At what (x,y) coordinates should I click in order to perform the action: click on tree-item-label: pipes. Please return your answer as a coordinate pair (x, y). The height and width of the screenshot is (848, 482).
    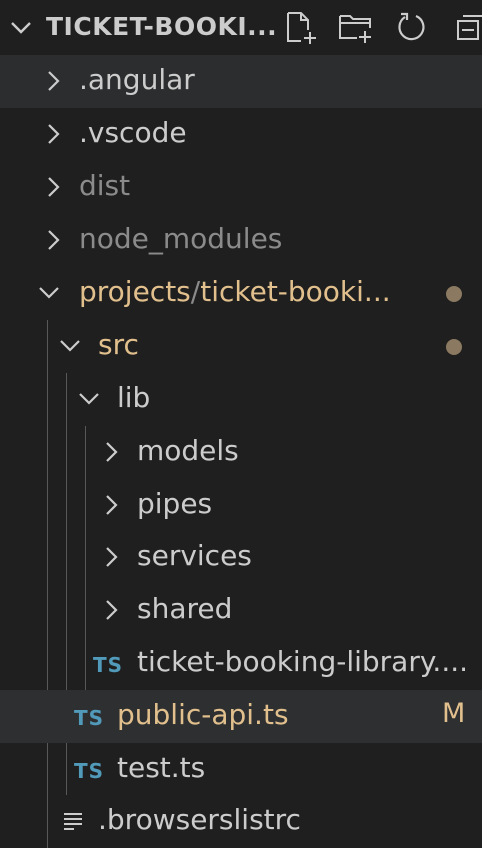
    Looking at the image, I should click on (175, 503).